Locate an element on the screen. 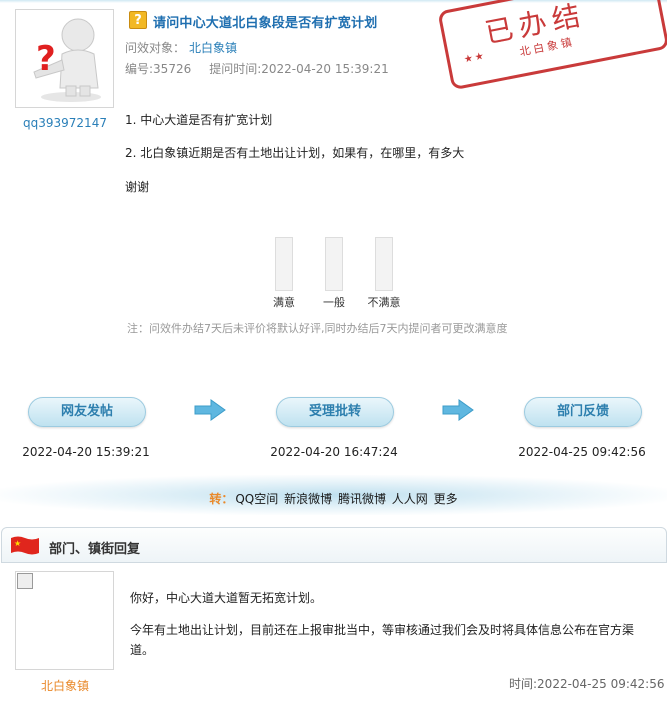  rating-note: 注：问效件办结7天后未评价将默认好评,同时办结后7天内提问者可更改满意度 is located at coordinates (317, 328).